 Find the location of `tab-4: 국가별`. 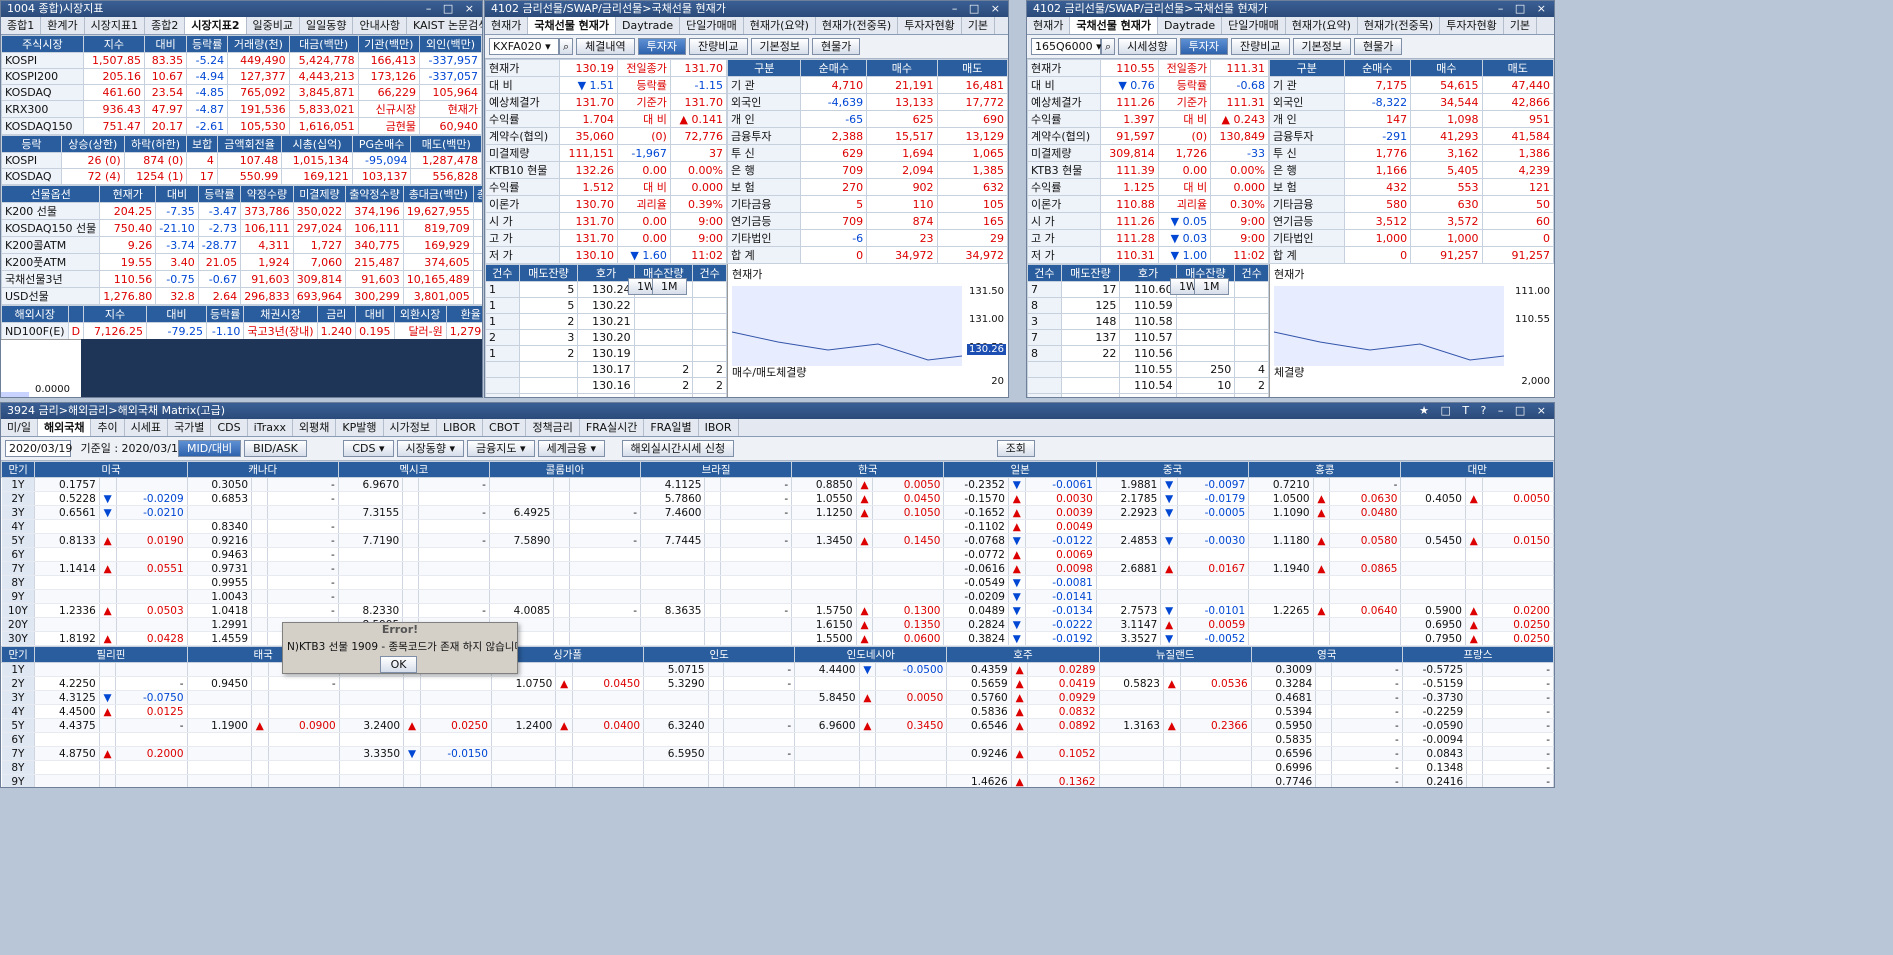

tab-4: 국가별 is located at coordinates (190, 427).